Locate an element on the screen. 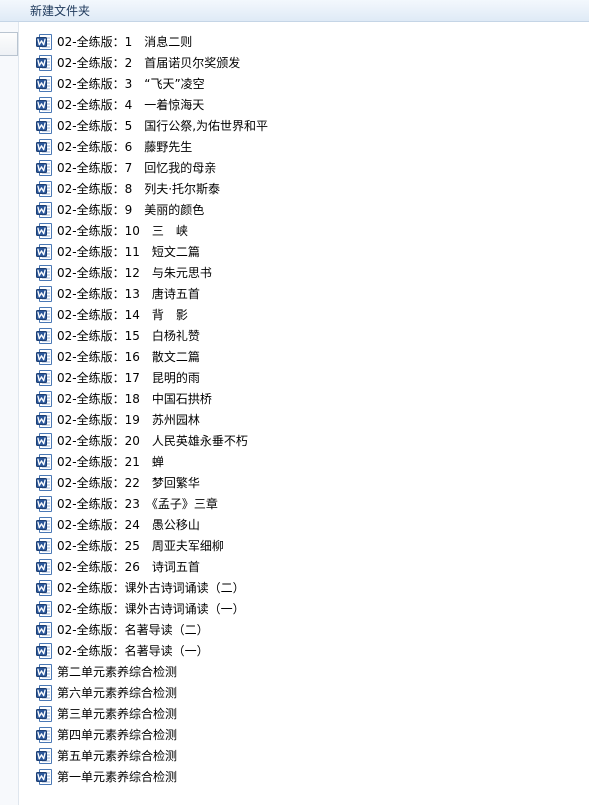  file-item: 第三单元素养综合检测 is located at coordinates (306, 713).